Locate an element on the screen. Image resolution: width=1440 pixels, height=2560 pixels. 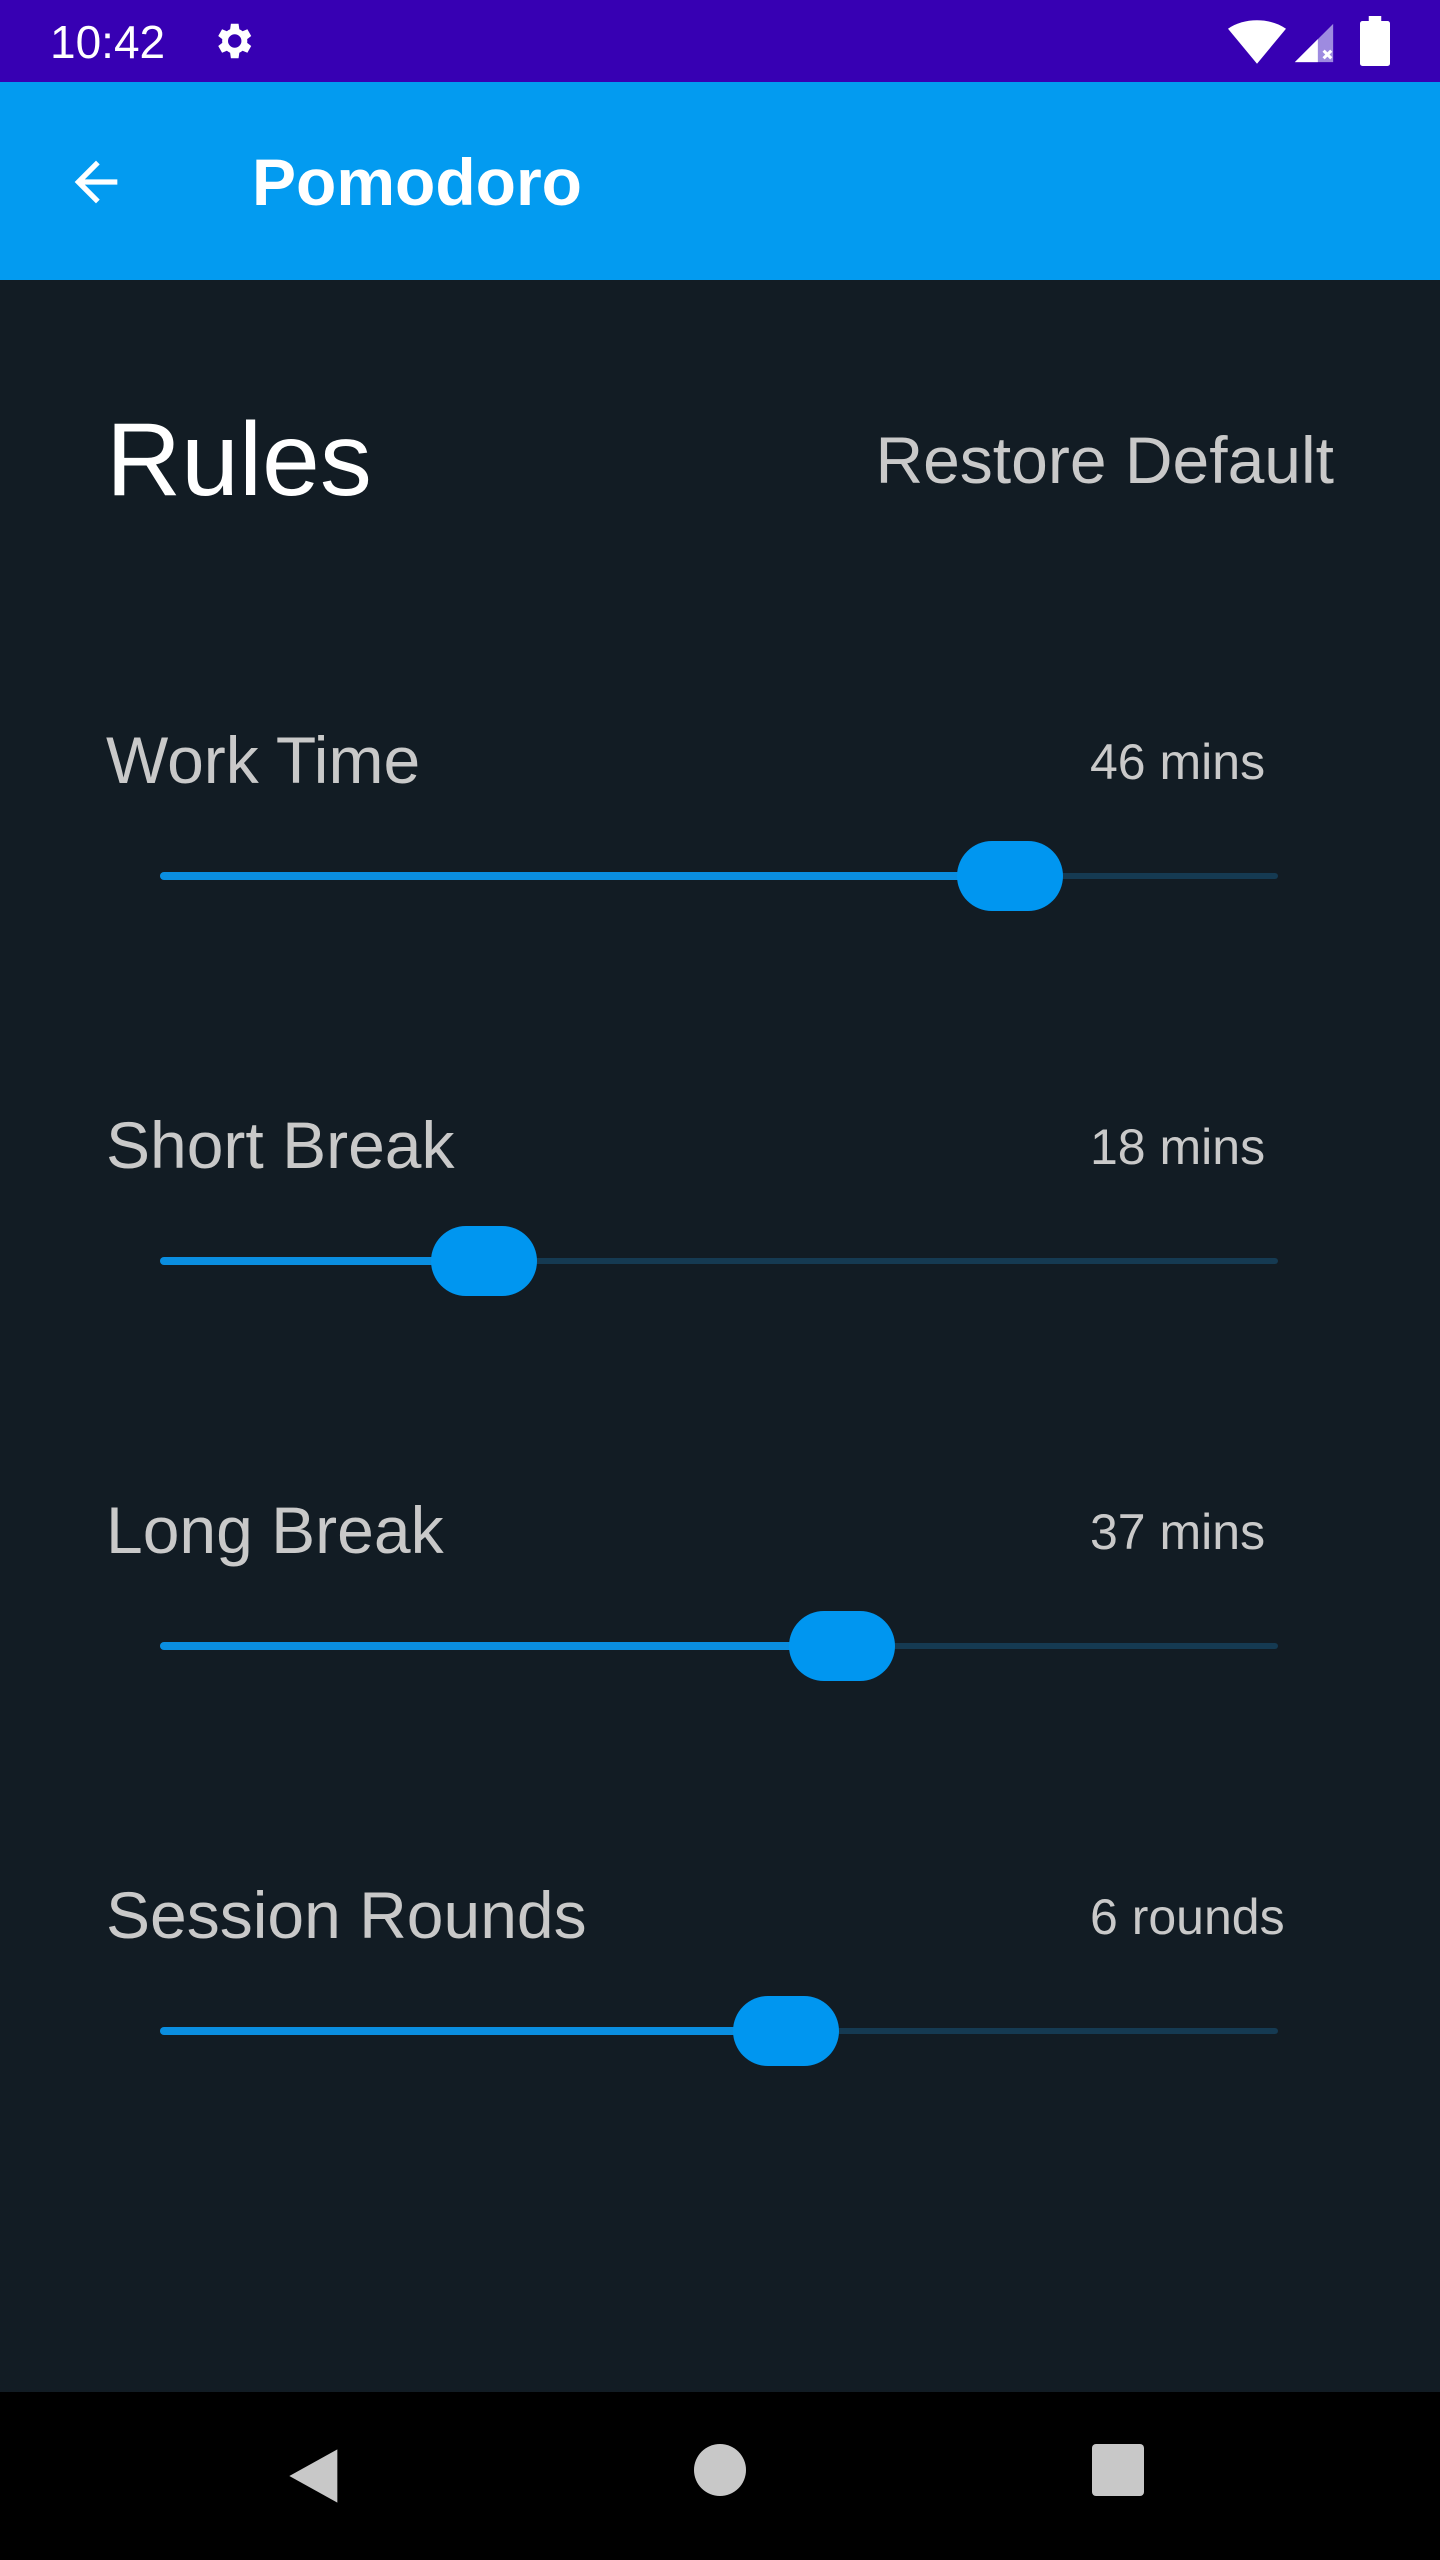
nav-back-icon is located at coordinates (316, 2476).